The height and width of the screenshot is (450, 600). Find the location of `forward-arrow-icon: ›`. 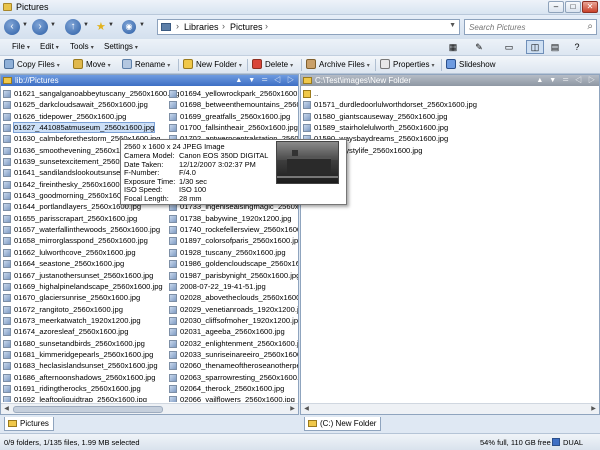

forward-arrow-icon: › is located at coordinates (40, 27).